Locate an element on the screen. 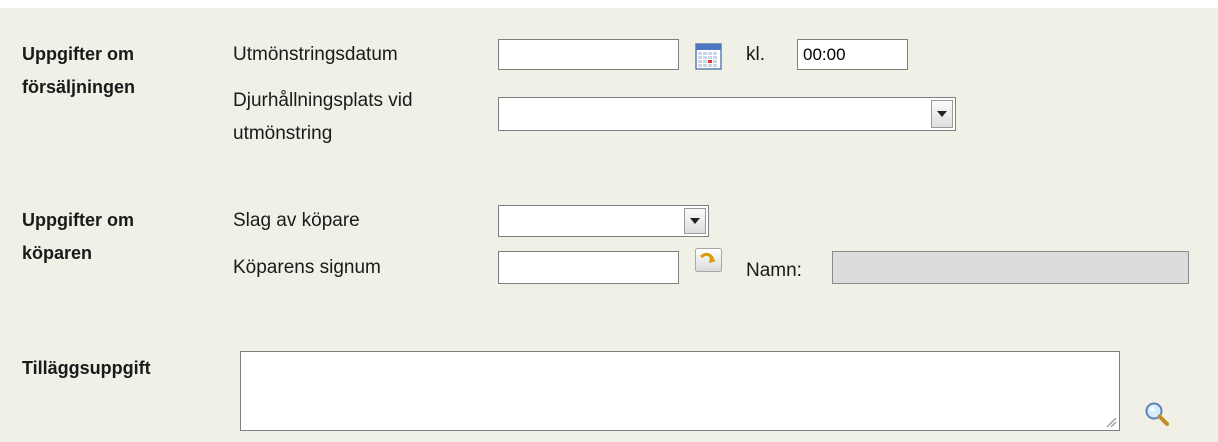  arrow-fetch-icon is located at coordinates (708, 260).